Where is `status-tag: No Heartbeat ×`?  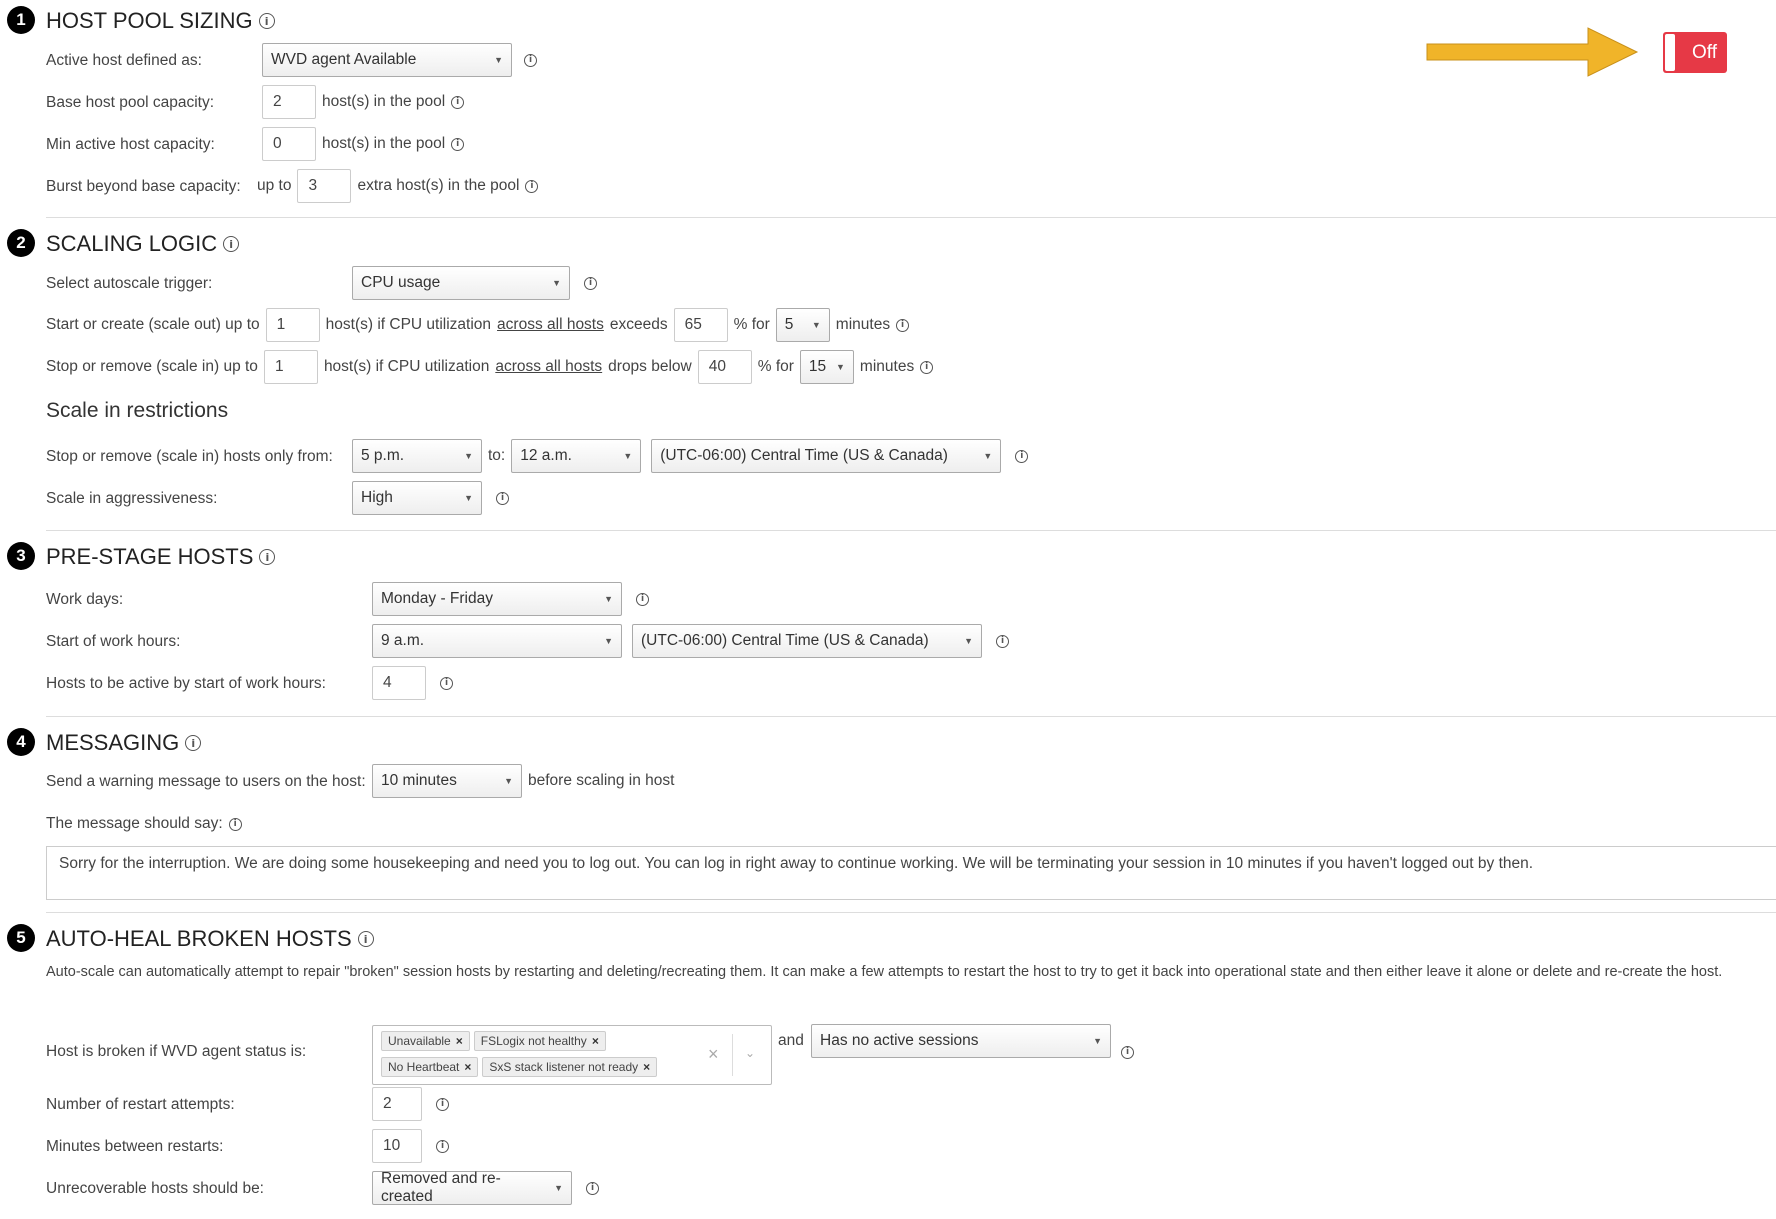 status-tag: No Heartbeat × is located at coordinates (430, 1067).